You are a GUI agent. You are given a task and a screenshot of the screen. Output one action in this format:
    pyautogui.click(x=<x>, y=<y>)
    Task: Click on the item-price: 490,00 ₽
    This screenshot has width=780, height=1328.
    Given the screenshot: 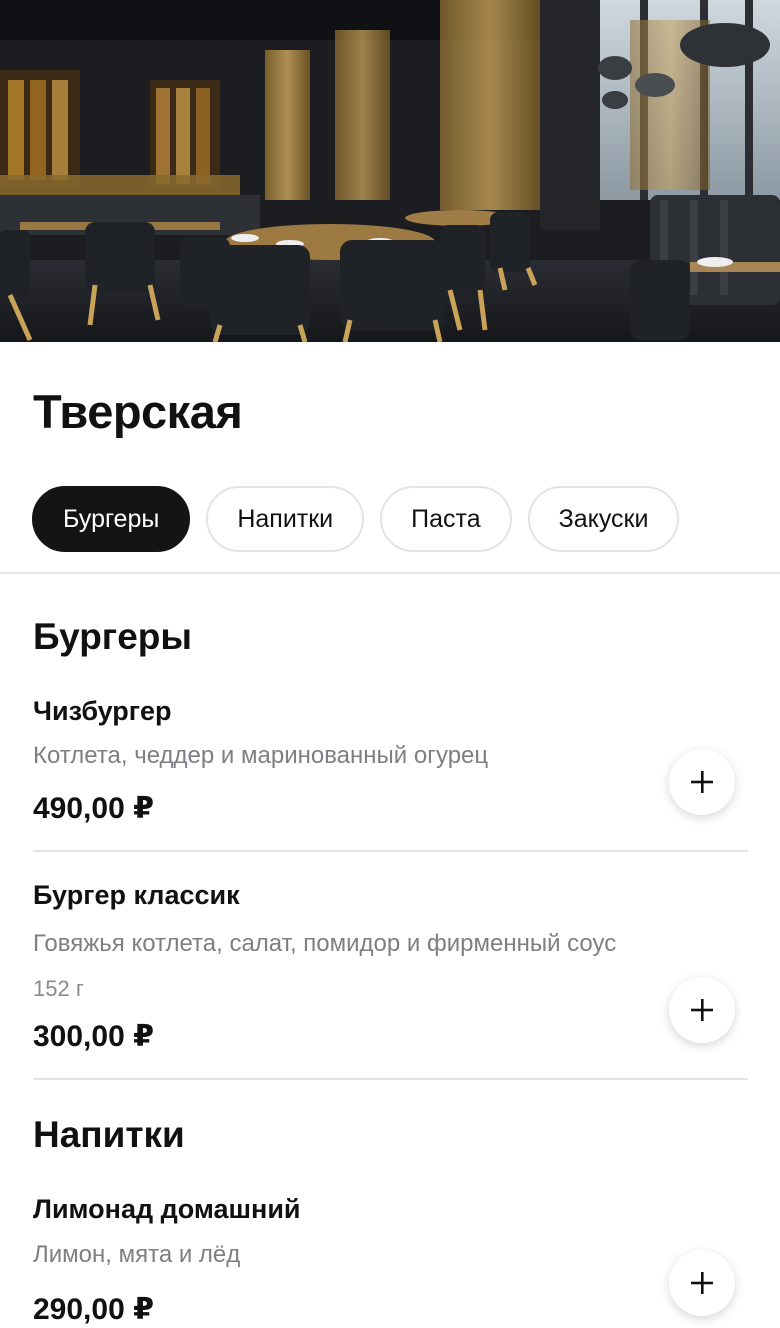 What is the action you would take?
    pyautogui.click(x=93, y=808)
    